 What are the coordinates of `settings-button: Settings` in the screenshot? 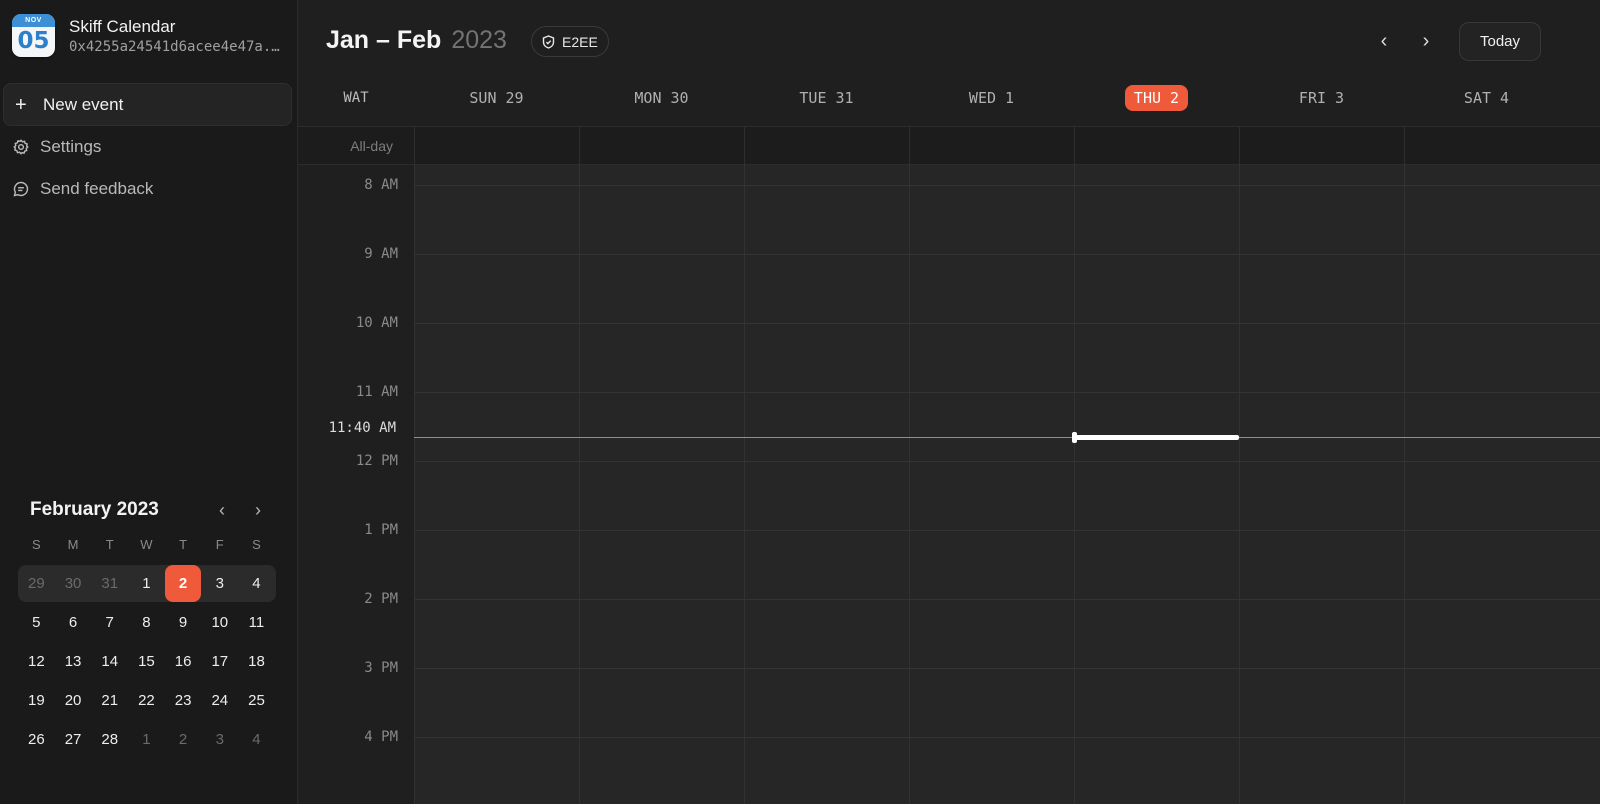 It's located at (56, 147).